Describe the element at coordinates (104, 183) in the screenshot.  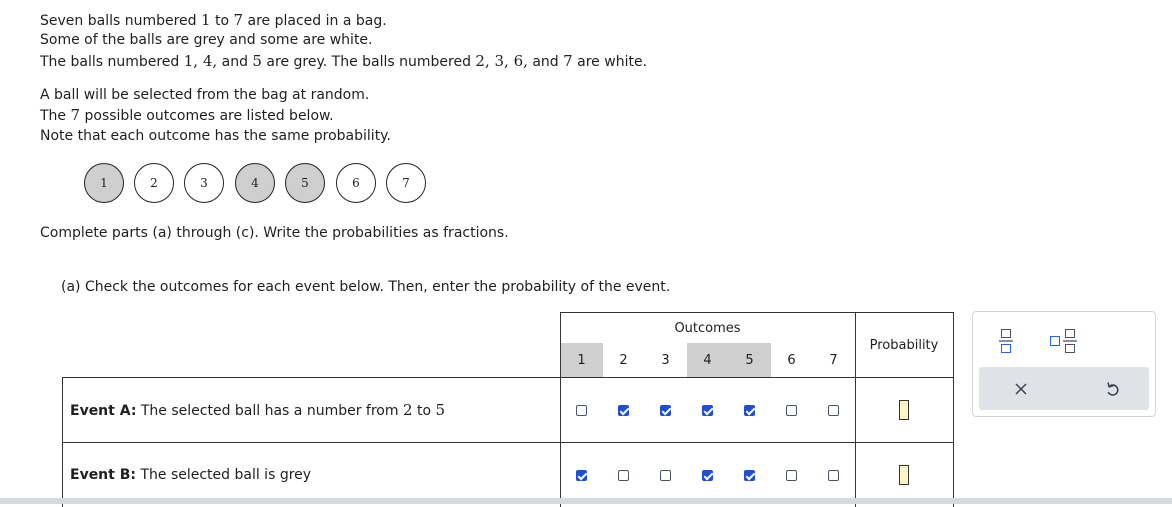
I see `ball: 1` at that location.